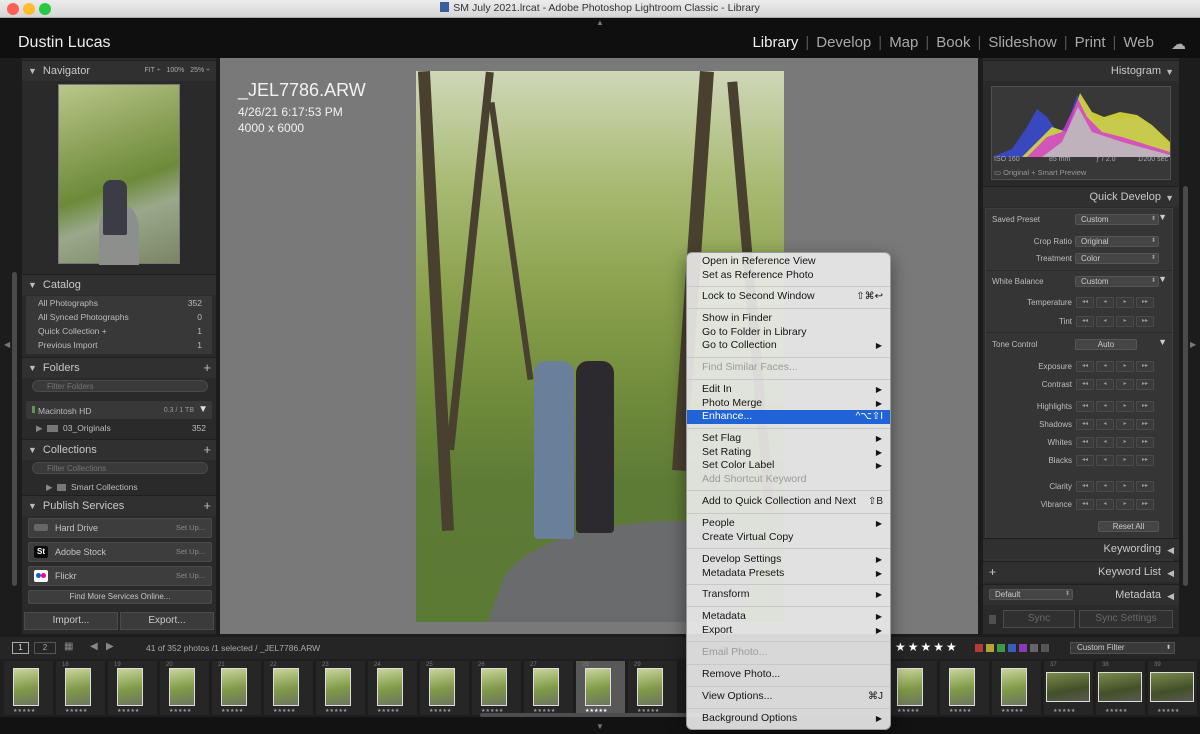 The width and height of the screenshot is (1200, 734). Describe the element at coordinates (207, 506) in the screenshot. I see `add-publish-service-icon: +` at that location.